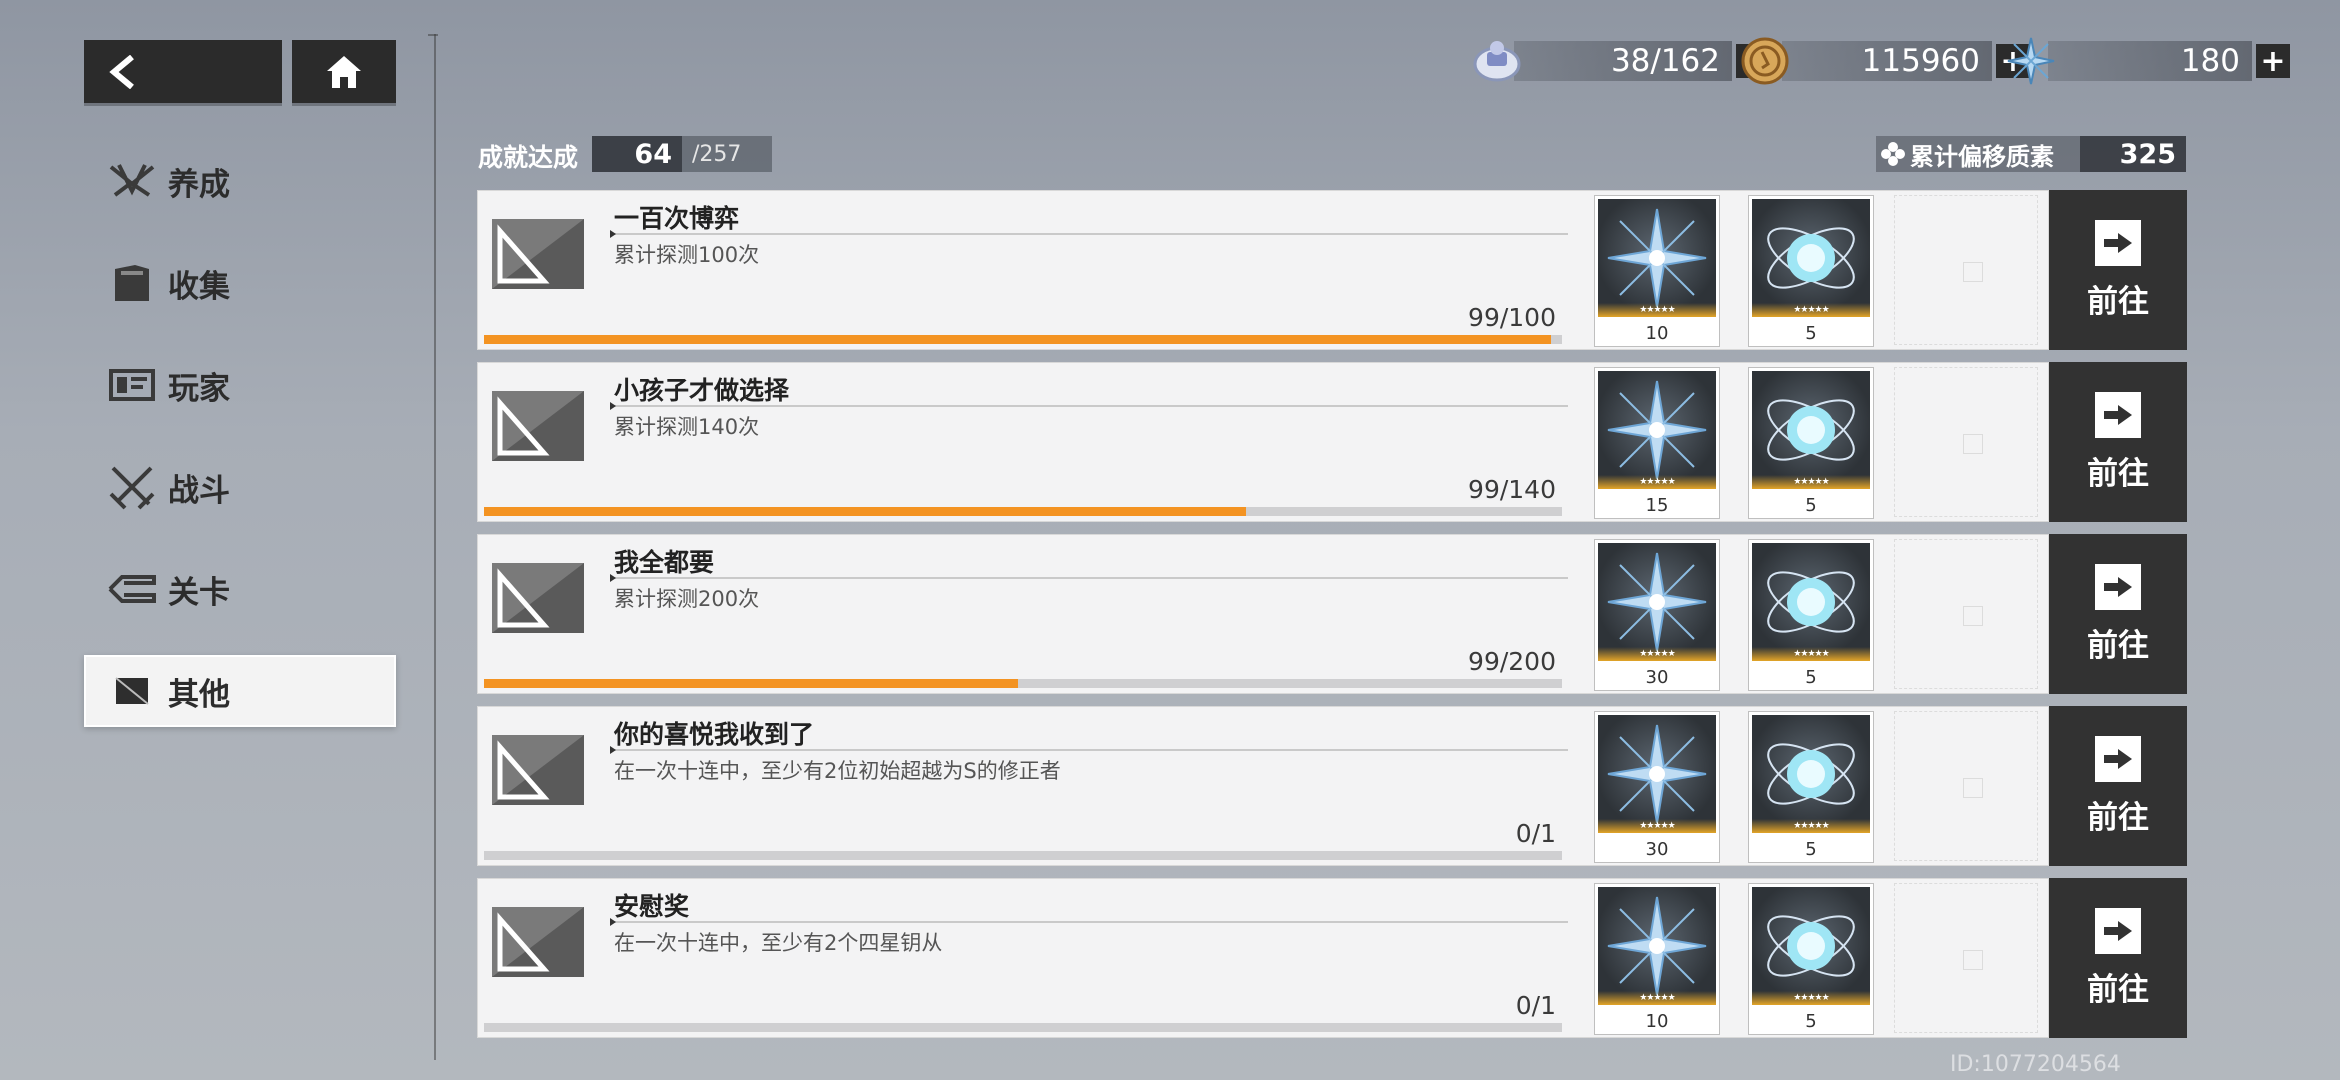 The height and width of the screenshot is (1080, 2340). What do you see at coordinates (240, 487) in the screenshot?
I see `sidebar-item-battle: 战斗` at bounding box center [240, 487].